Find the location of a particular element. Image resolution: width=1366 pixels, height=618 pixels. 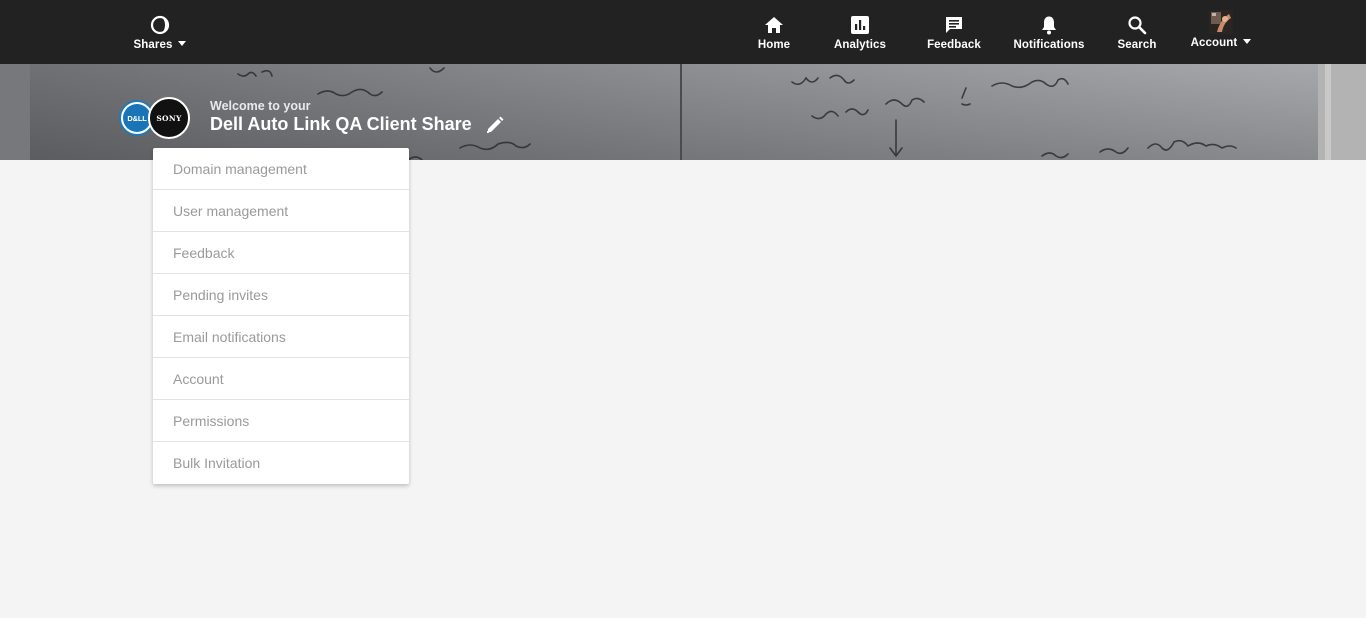

menu-item-pending-invites: Pending invites is located at coordinates (281, 295).